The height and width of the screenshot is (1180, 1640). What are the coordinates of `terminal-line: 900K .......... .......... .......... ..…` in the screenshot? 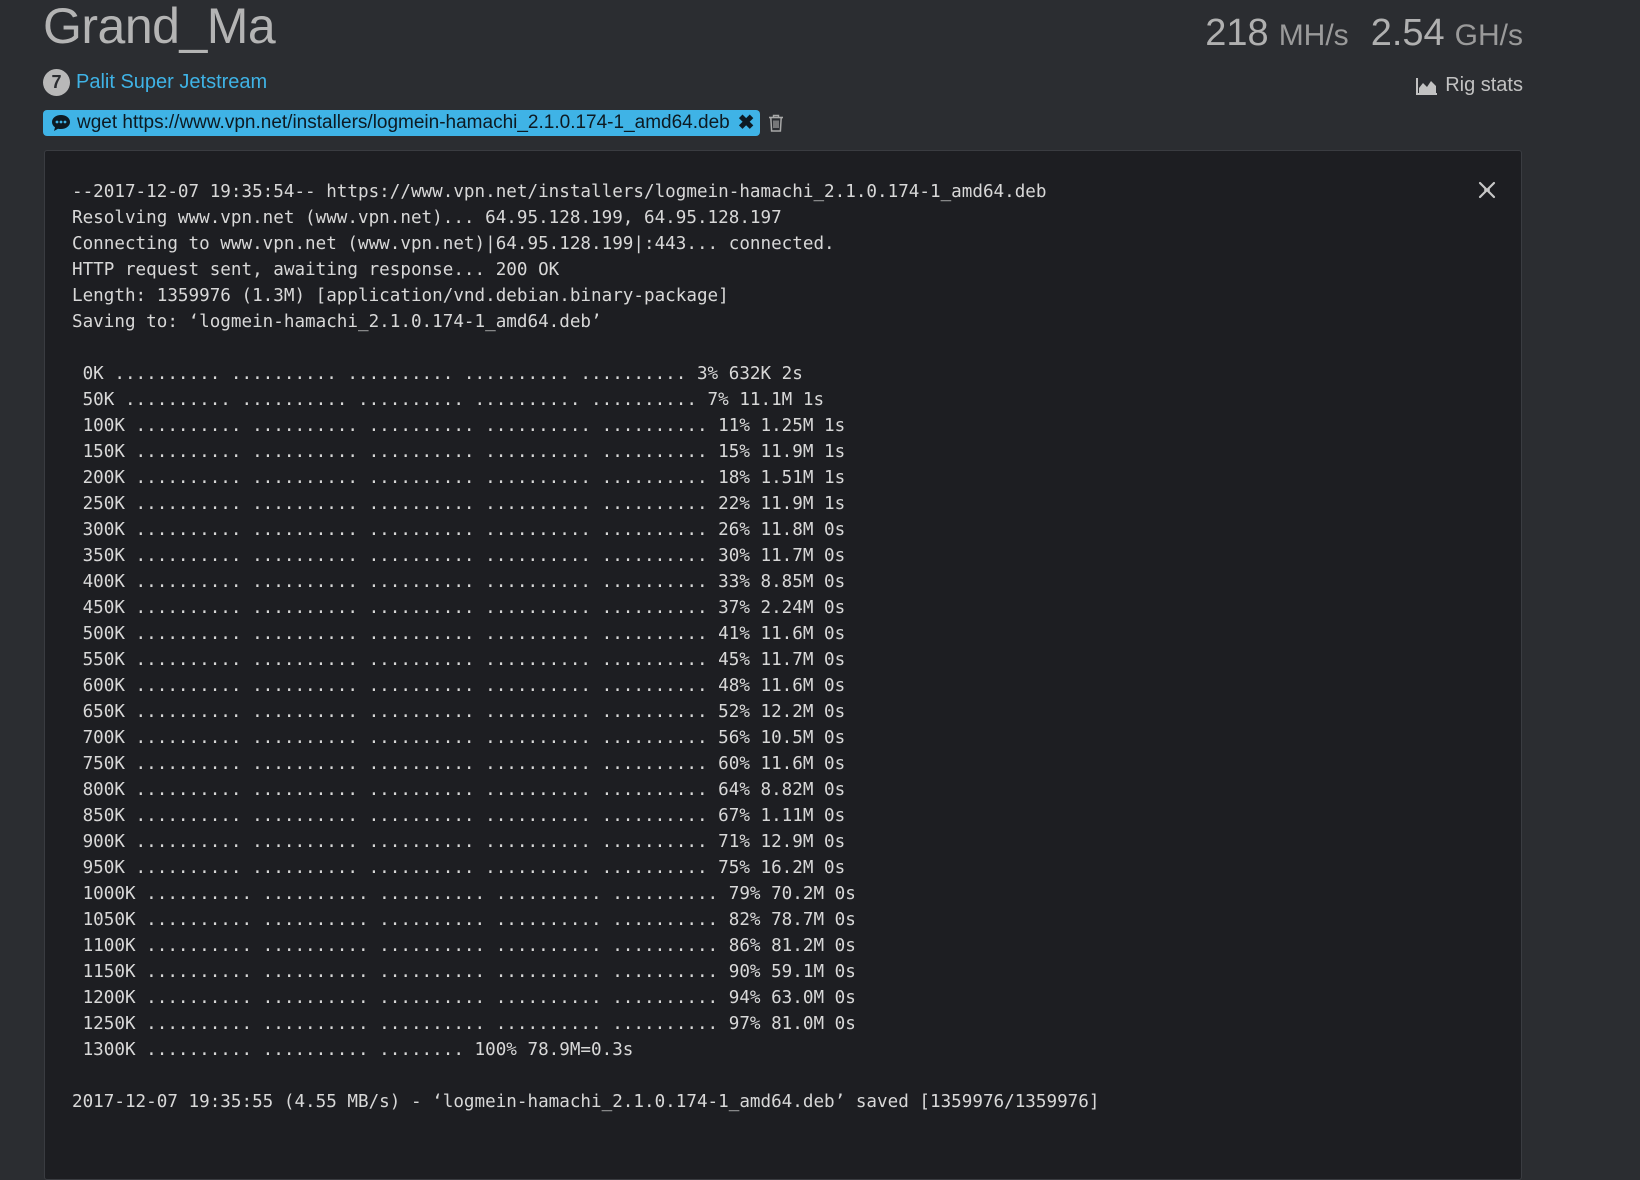 It's located at (459, 842).